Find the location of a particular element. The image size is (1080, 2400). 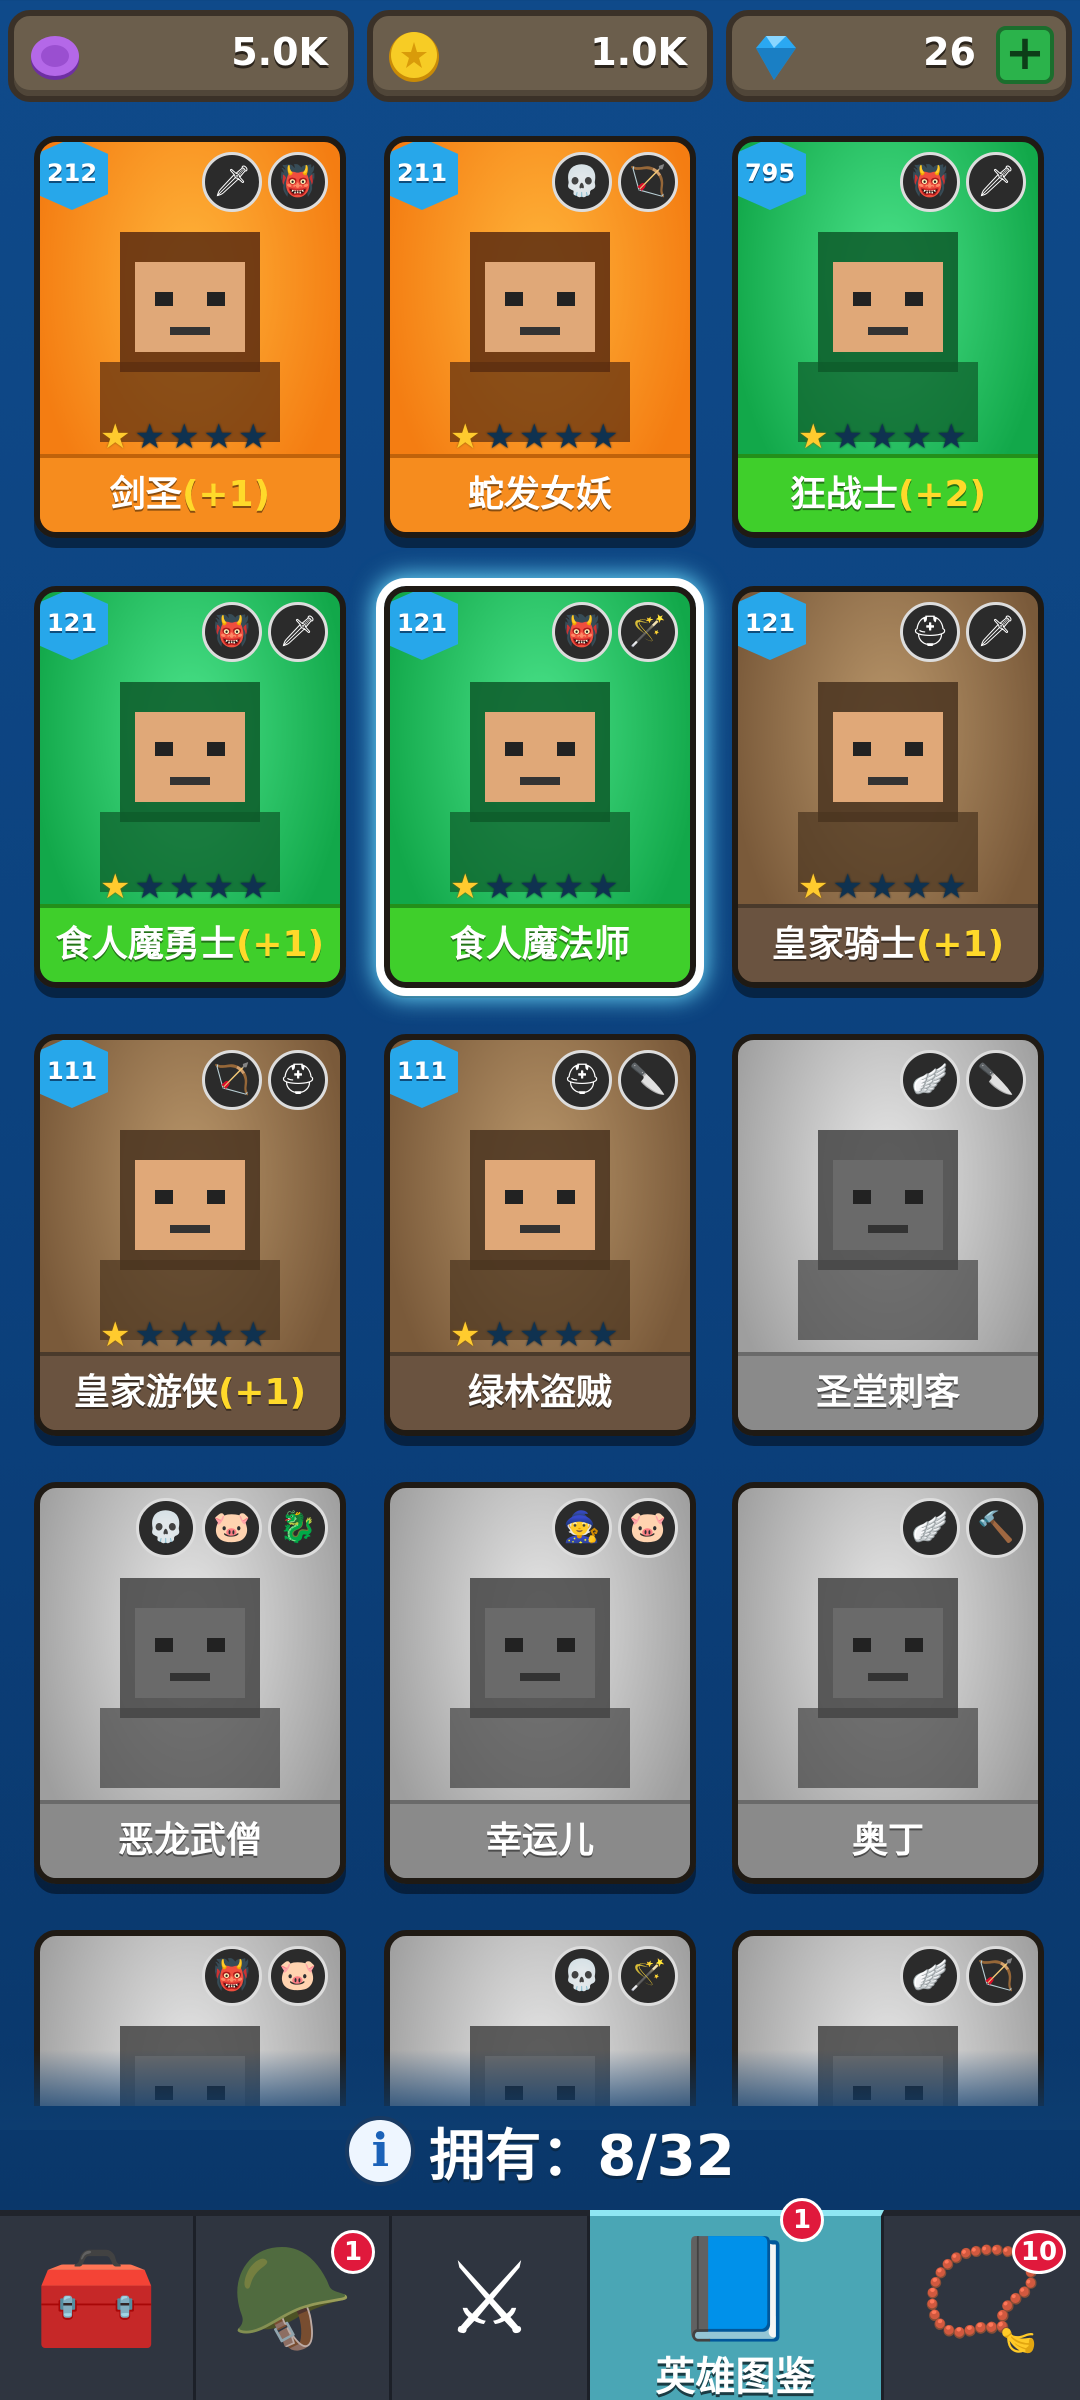

tab-battle: ⚔ is located at coordinates (491, 2308).